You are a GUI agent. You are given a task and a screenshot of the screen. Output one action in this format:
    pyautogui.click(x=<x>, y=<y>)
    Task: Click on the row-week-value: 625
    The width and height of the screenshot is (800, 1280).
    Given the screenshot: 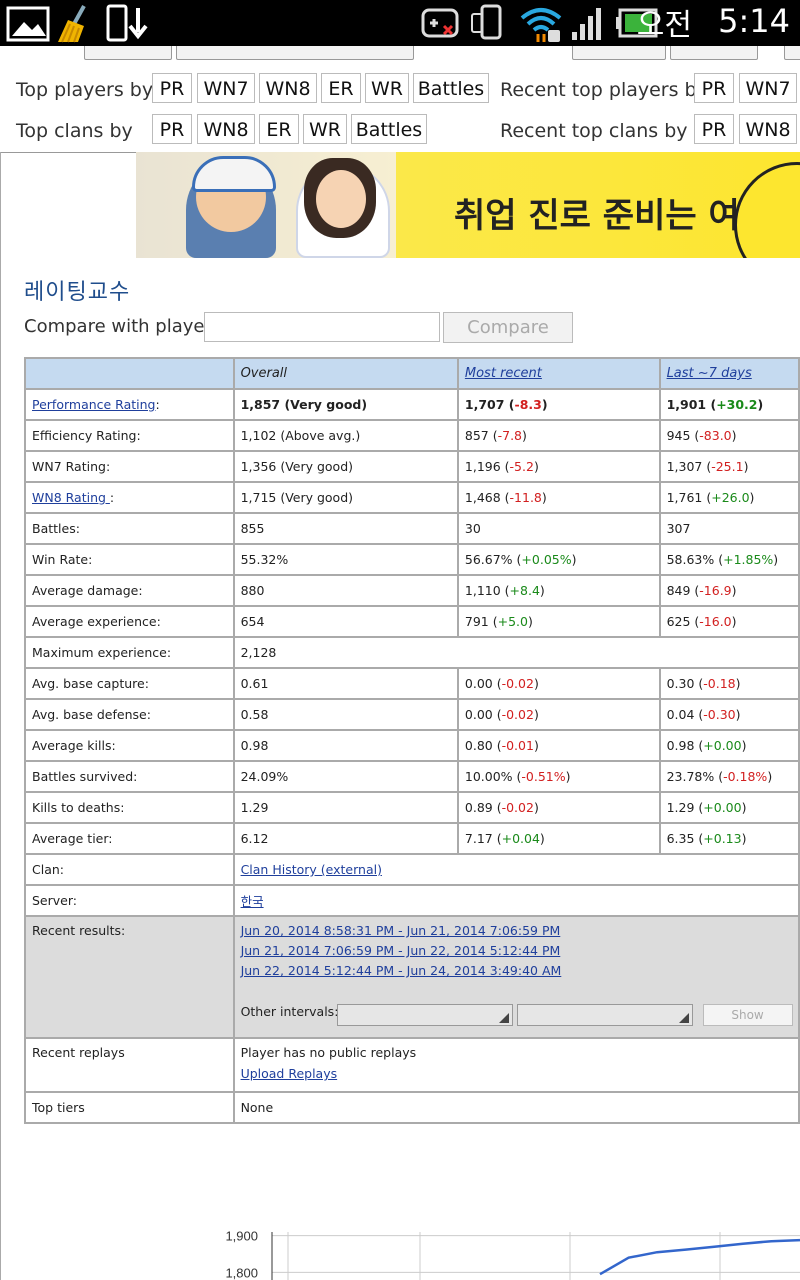 What is the action you would take?
    pyautogui.click(x=678, y=621)
    